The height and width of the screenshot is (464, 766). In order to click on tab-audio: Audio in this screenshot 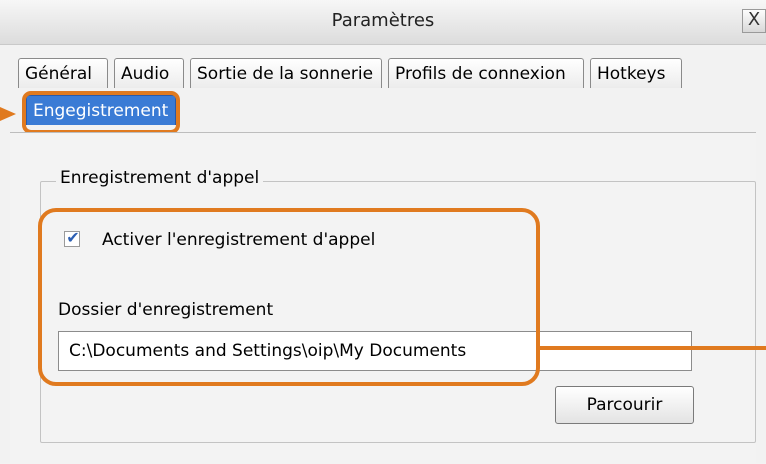, I will do `click(149, 73)`.